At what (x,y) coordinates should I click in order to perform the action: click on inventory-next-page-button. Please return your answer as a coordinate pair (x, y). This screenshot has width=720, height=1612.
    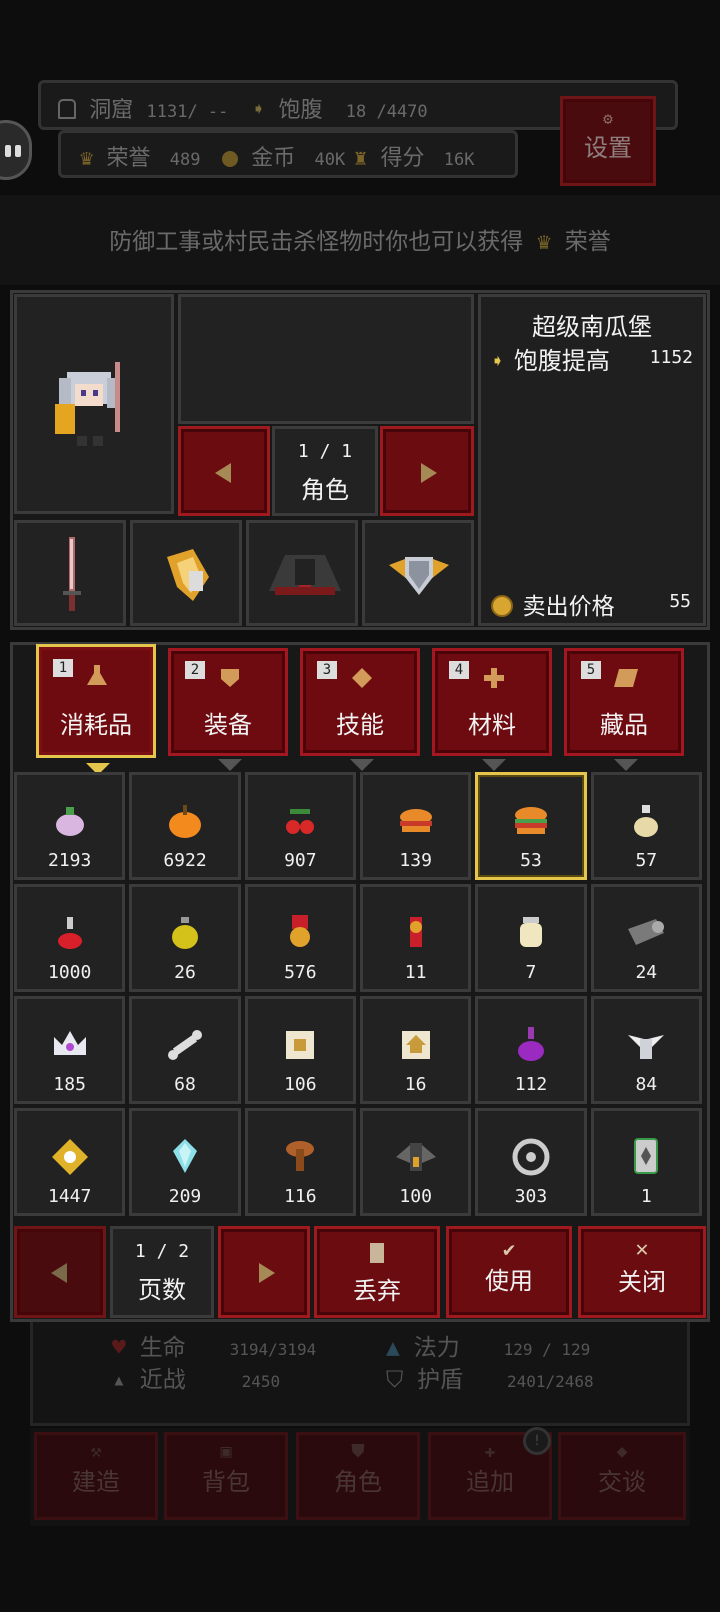
    Looking at the image, I should click on (264, 1272).